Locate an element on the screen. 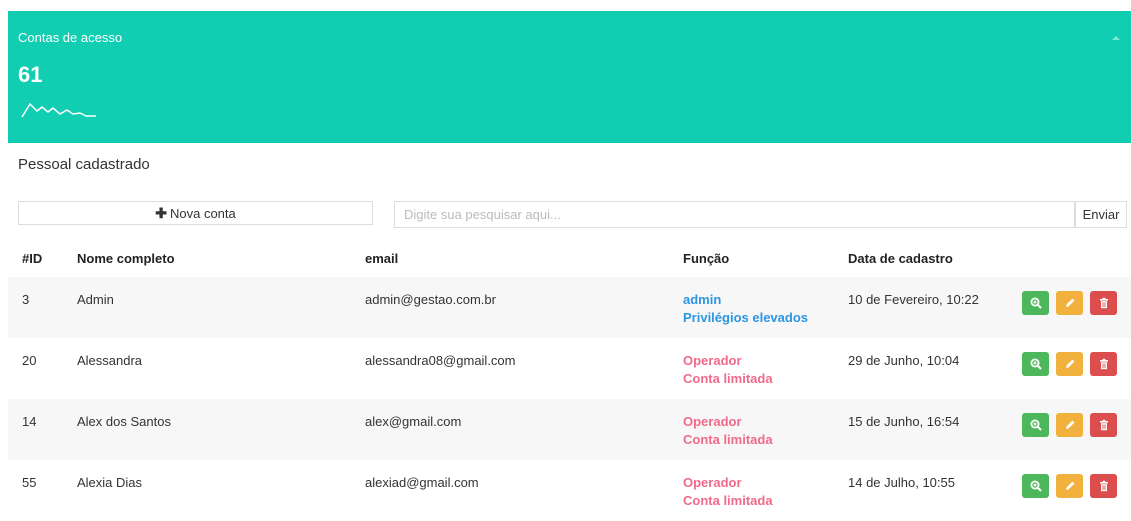 The height and width of the screenshot is (521, 1131). row-date: 15 de Junho, 16:54 is located at coordinates (904, 421).